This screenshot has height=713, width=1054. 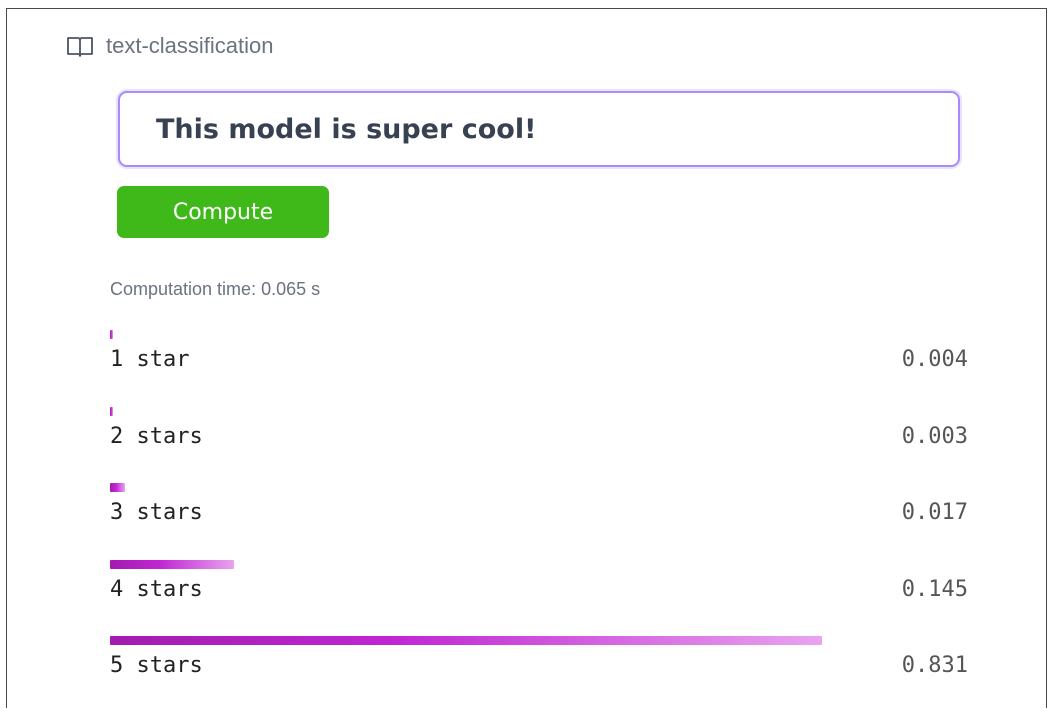 What do you see at coordinates (539, 445) in the screenshot?
I see `result-row: 2 stars 0.003` at bounding box center [539, 445].